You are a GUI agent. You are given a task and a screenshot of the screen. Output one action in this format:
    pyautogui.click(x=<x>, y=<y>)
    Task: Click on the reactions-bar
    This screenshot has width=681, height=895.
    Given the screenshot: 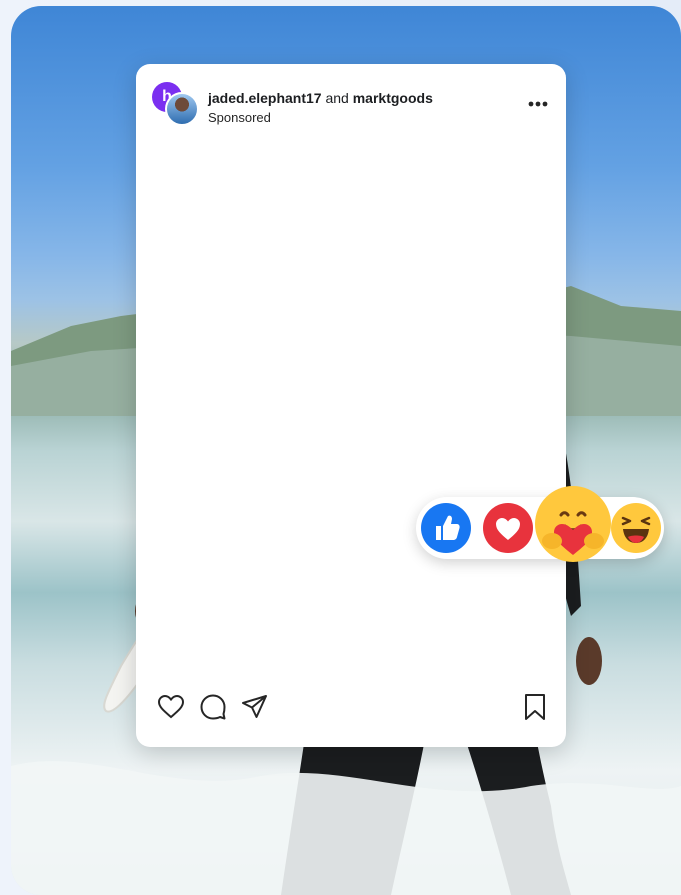 What is the action you would take?
    pyautogui.click(x=540, y=524)
    